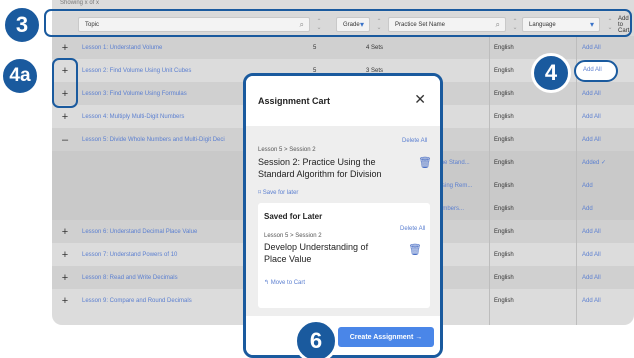 The height and width of the screenshot is (358, 634). What do you see at coordinates (412, 229) in the screenshot?
I see `saved-delete-all-button: Delete All` at bounding box center [412, 229].